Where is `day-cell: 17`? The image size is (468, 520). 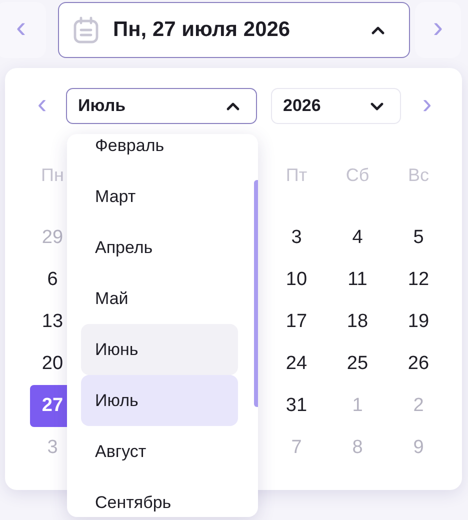
day-cell: 17 is located at coordinates (296, 322).